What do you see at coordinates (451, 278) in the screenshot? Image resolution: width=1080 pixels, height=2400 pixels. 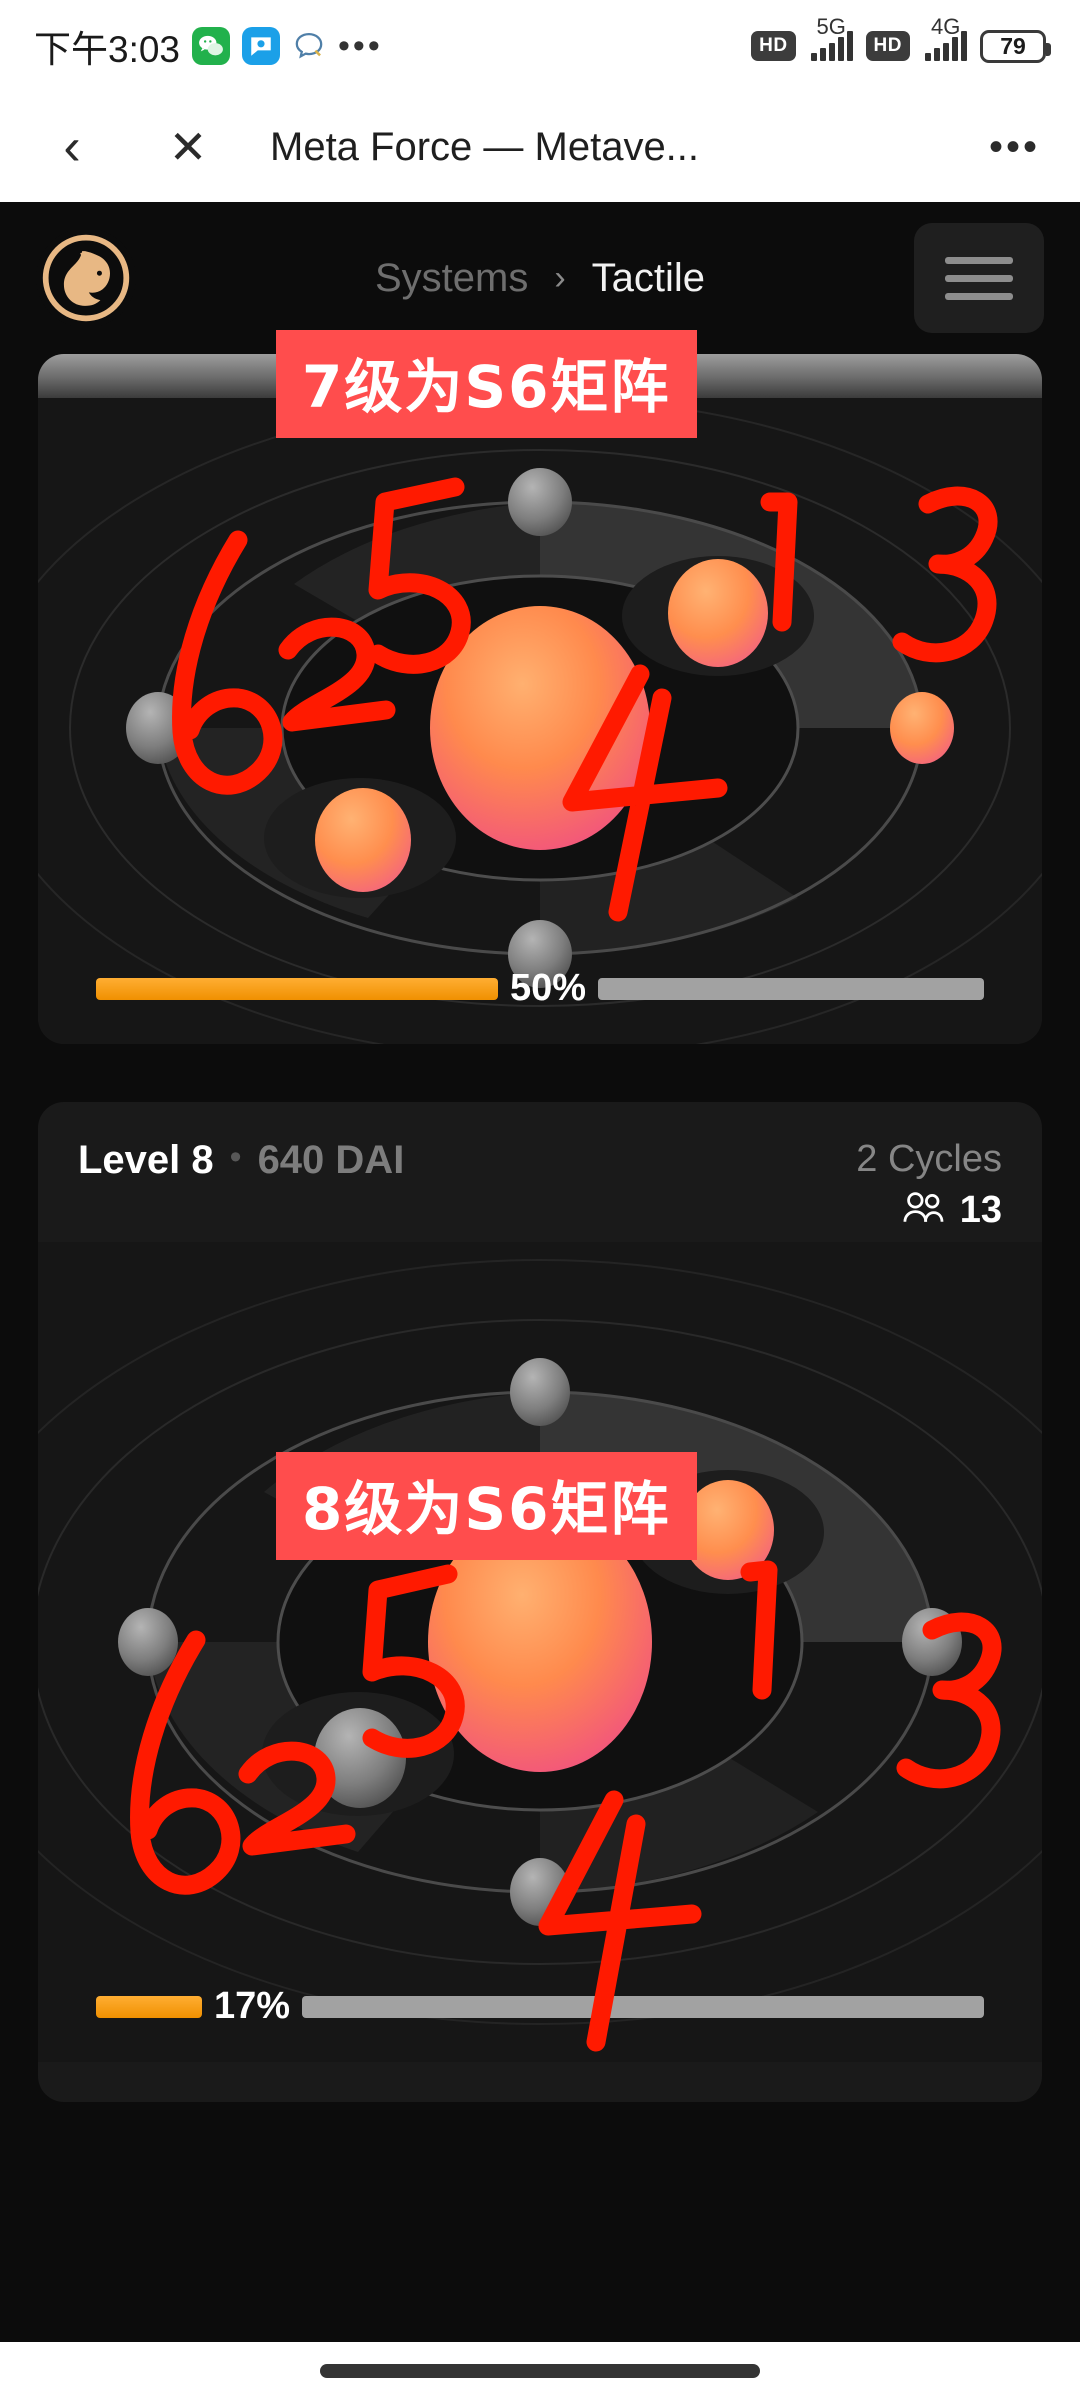 I see `breadcrumb-parent: Systems` at bounding box center [451, 278].